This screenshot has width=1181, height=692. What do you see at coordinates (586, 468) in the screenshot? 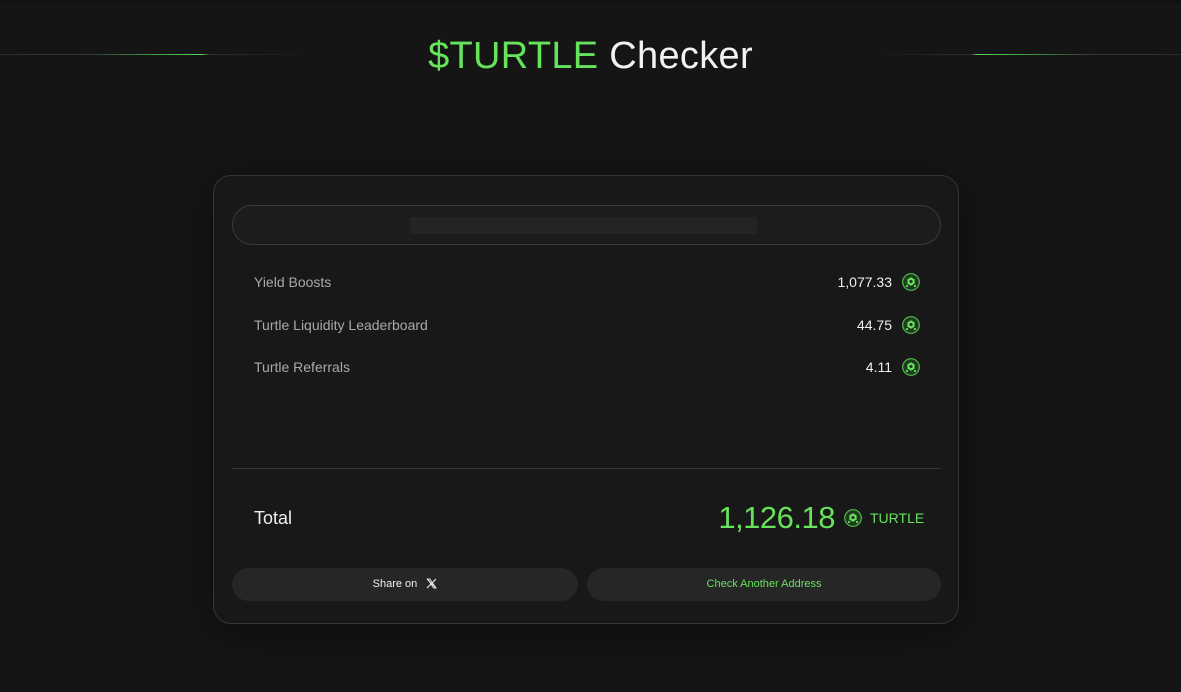
I see `divider` at bounding box center [586, 468].